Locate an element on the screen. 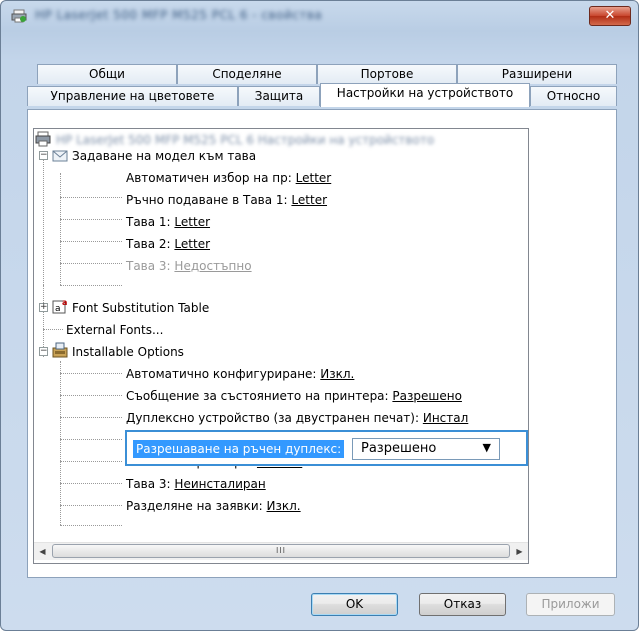  tree-horizontal-scrollbar: ◀ III ▶ is located at coordinates (281, 551).